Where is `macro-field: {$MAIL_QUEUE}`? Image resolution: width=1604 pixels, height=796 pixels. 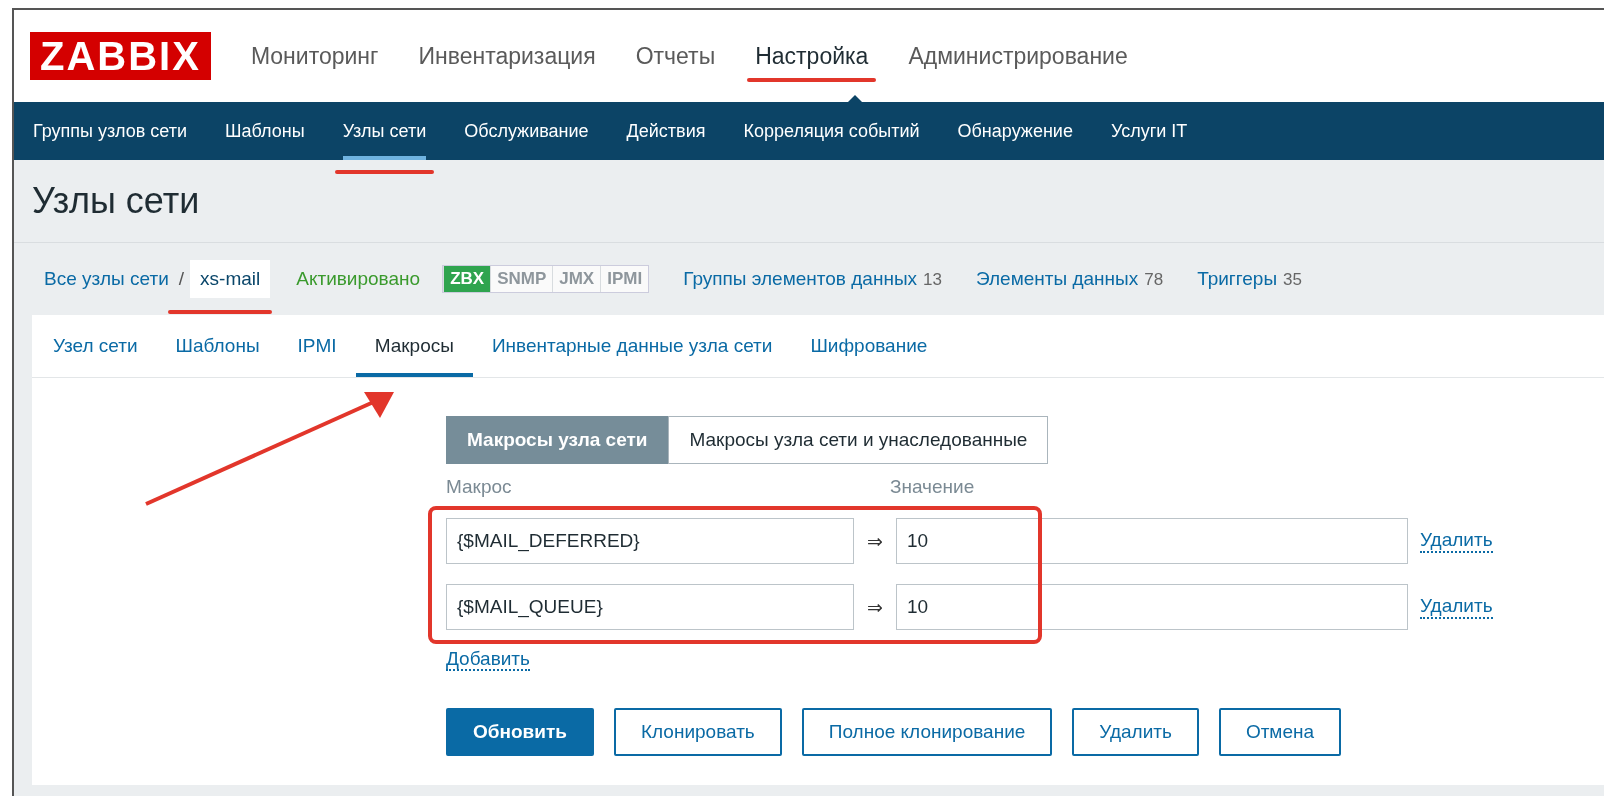
macro-field: {$MAIL_QUEUE} is located at coordinates (650, 607).